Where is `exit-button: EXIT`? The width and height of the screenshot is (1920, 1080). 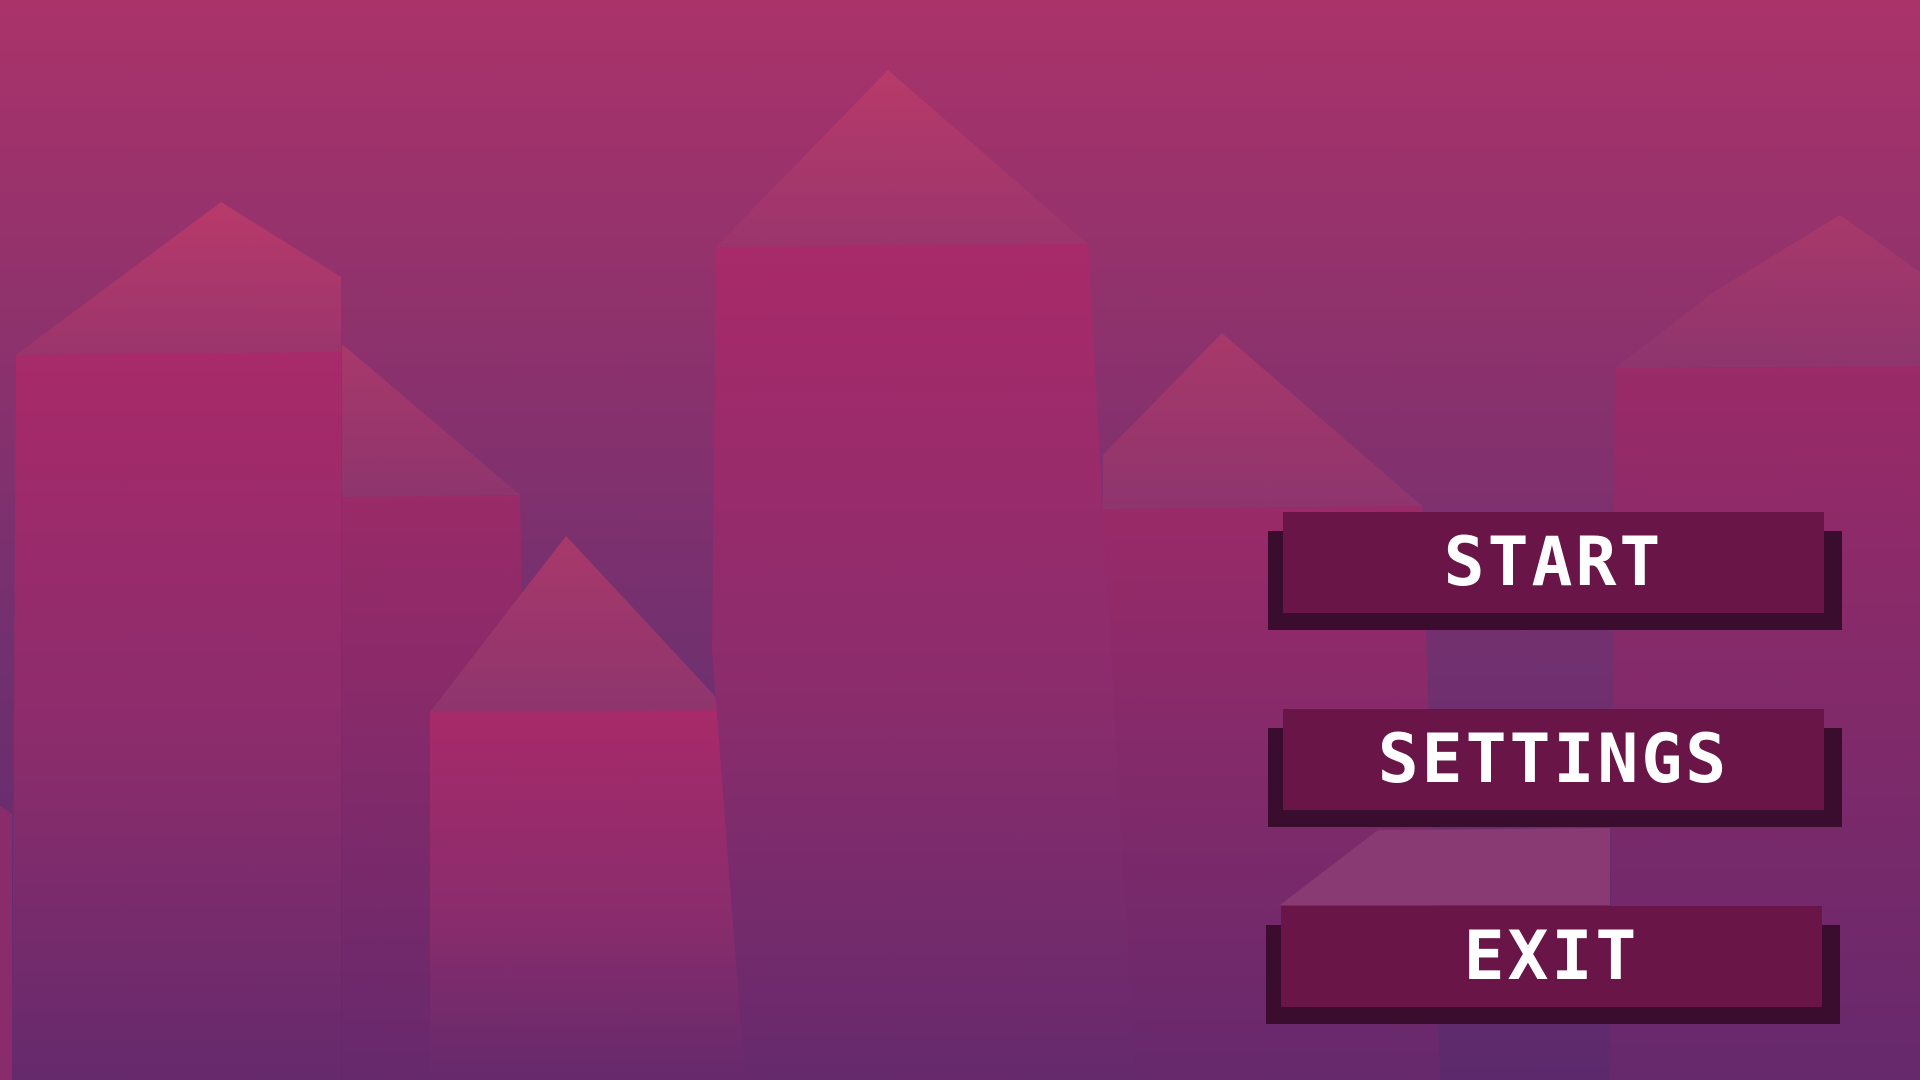
exit-button: EXIT is located at coordinates (1553, 965).